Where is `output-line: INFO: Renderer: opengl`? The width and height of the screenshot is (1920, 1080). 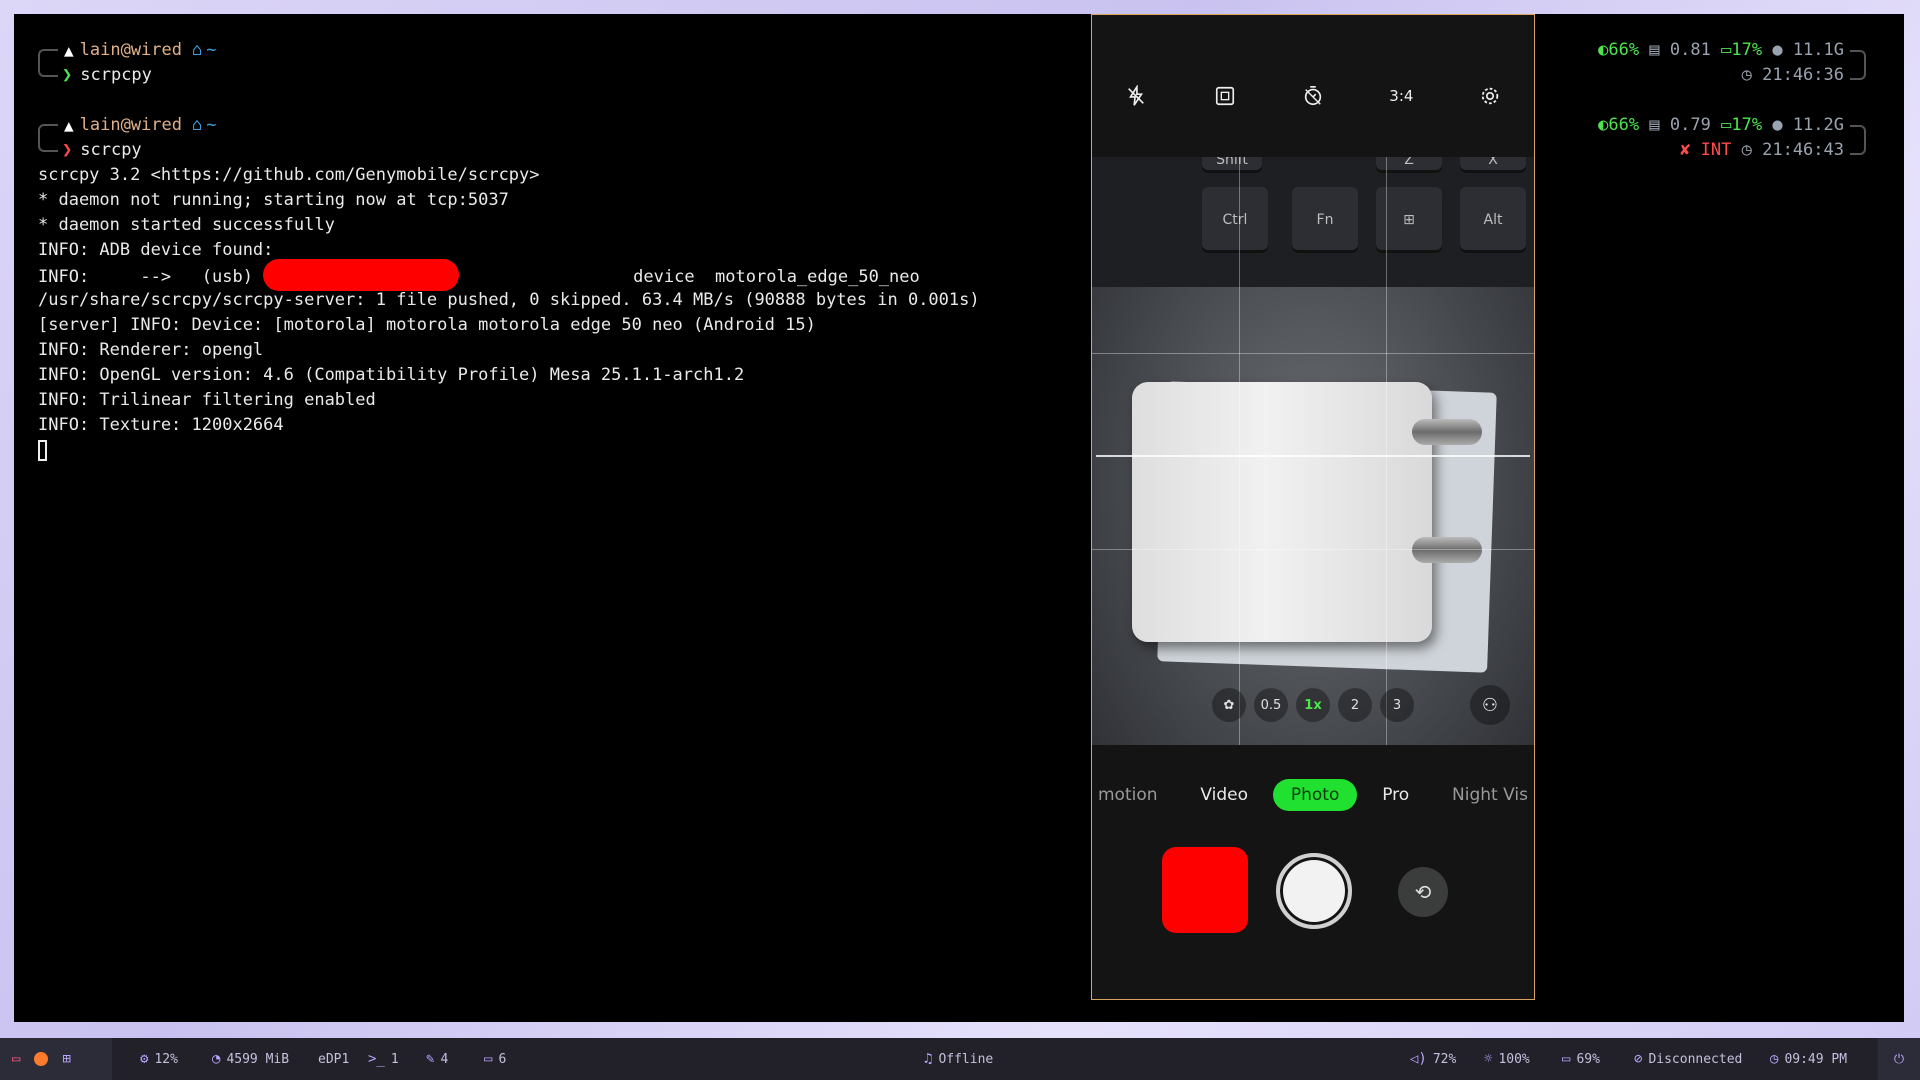 output-line: INFO: Renderer: opengl is located at coordinates (151, 350).